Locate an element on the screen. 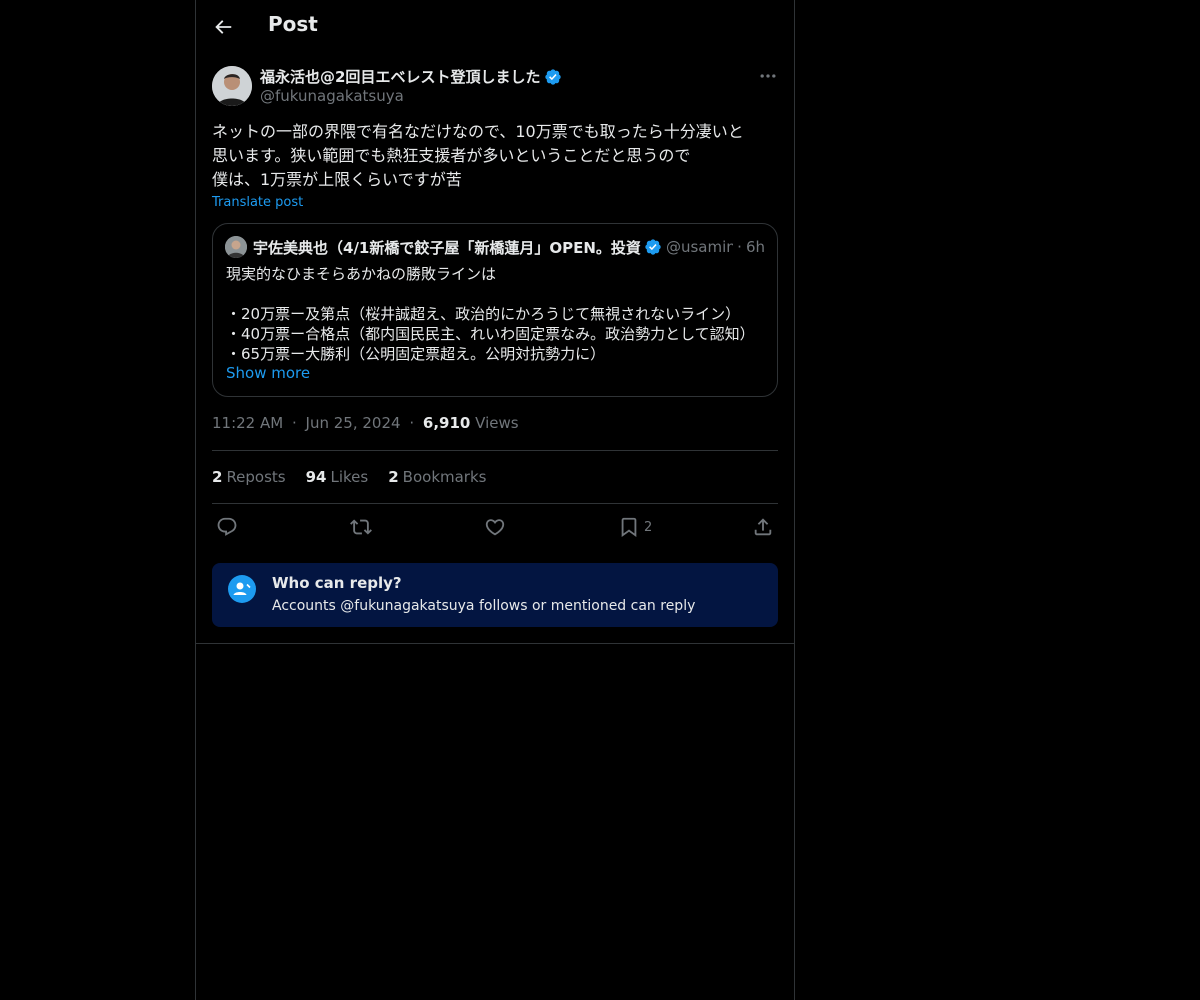 The height and width of the screenshot is (1000, 1200). heart-icon is located at coordinates (495, 527).